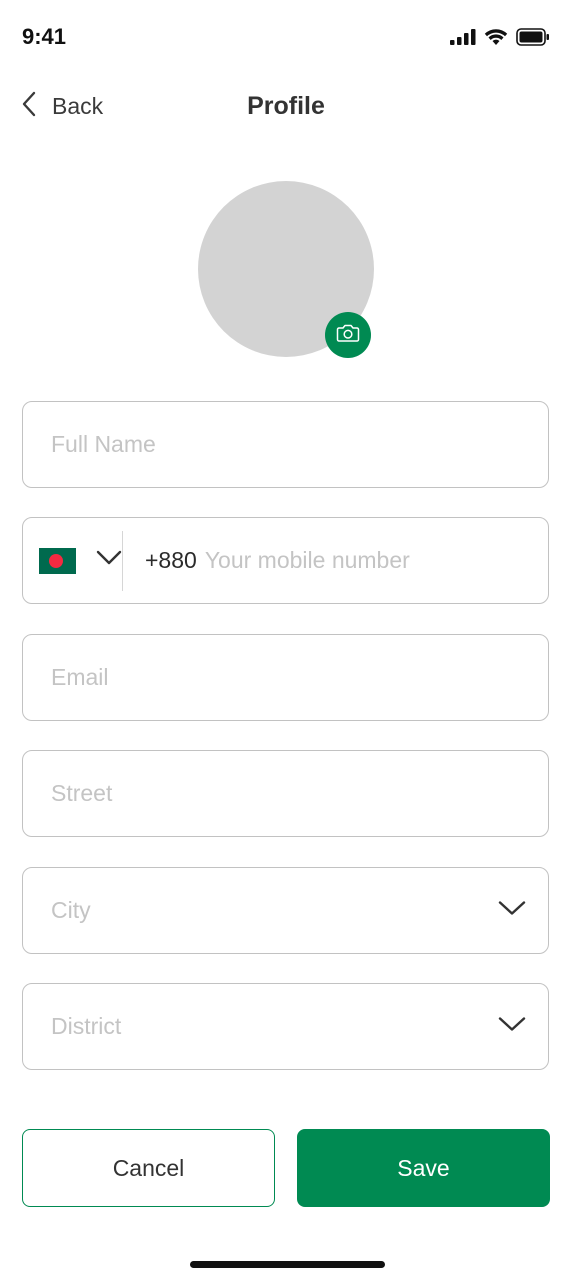 This screenshot has width=572, height=1280. I want to click on battery-icon, so click(533, 39).